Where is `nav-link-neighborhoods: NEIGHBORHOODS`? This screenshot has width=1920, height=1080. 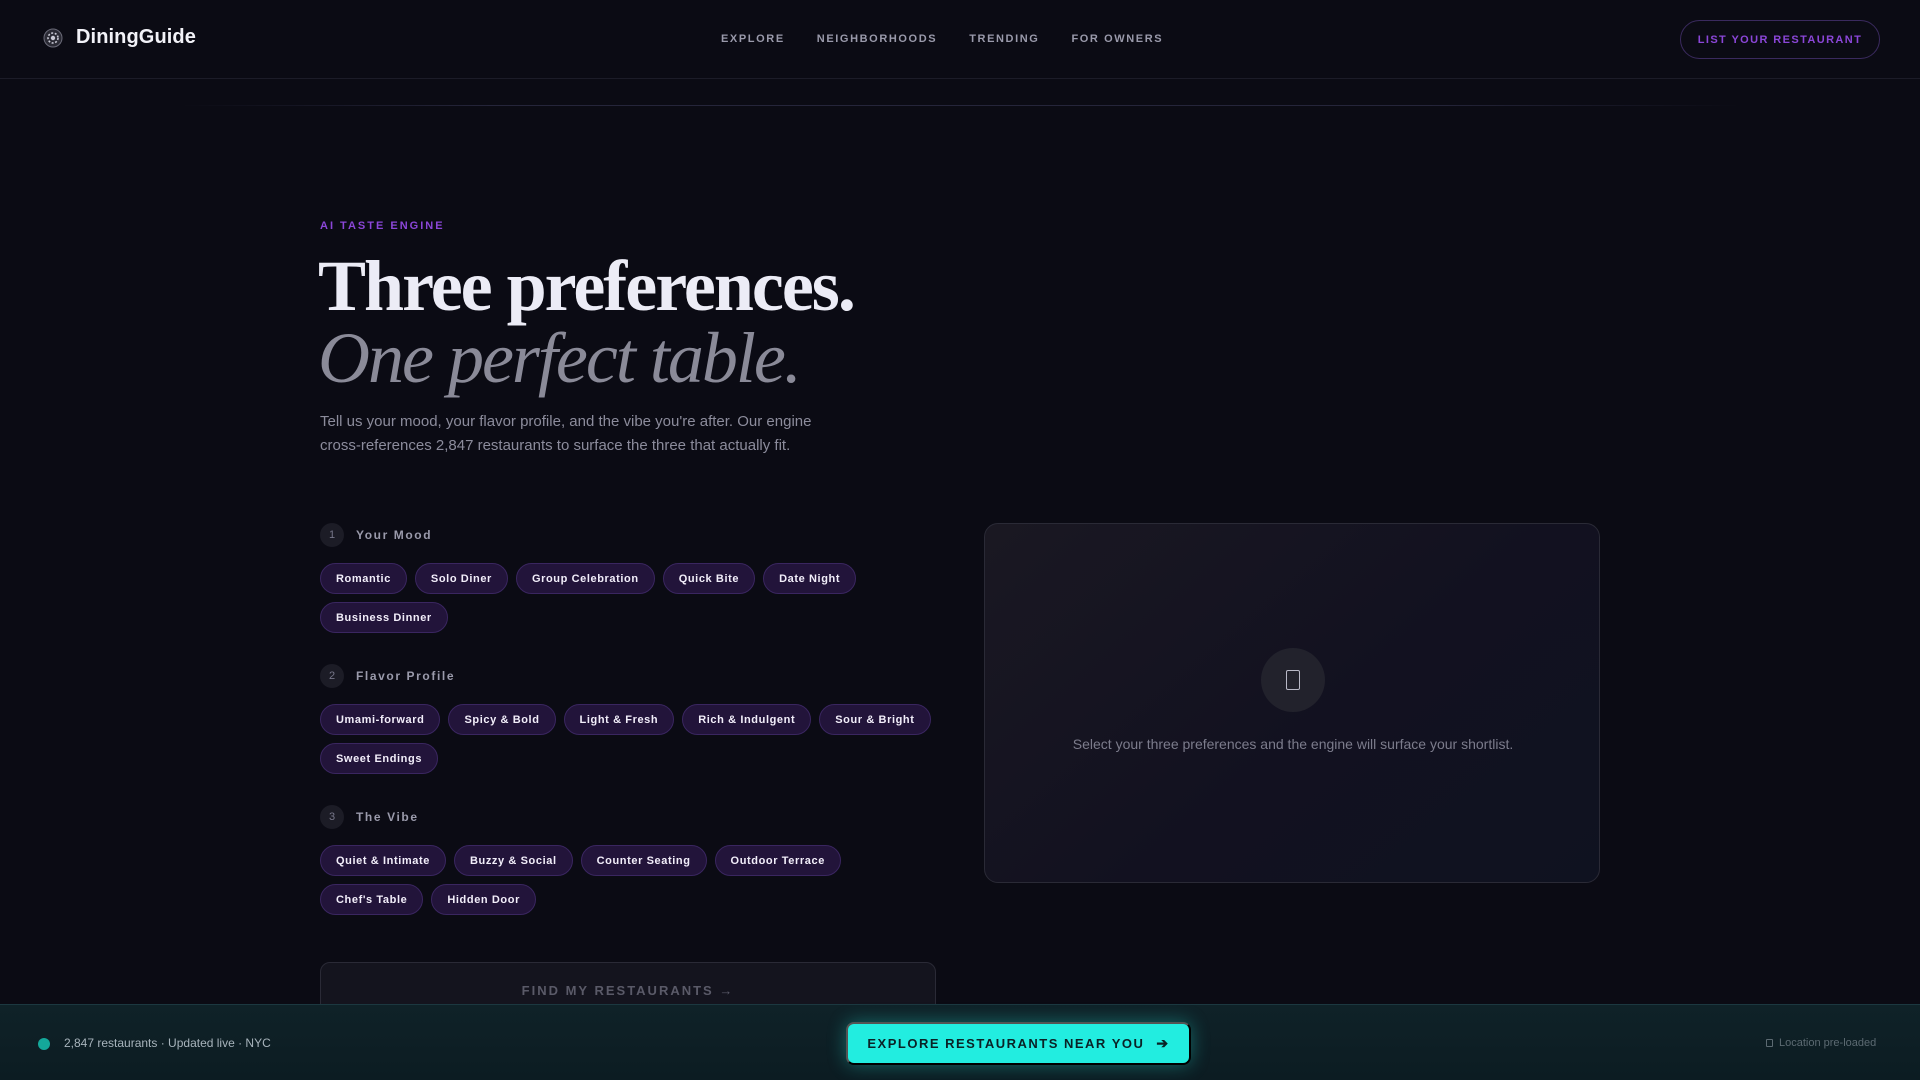 nav-link-neighborhoods: NEIGHBORHOODS is located at coordinates (877, 39).